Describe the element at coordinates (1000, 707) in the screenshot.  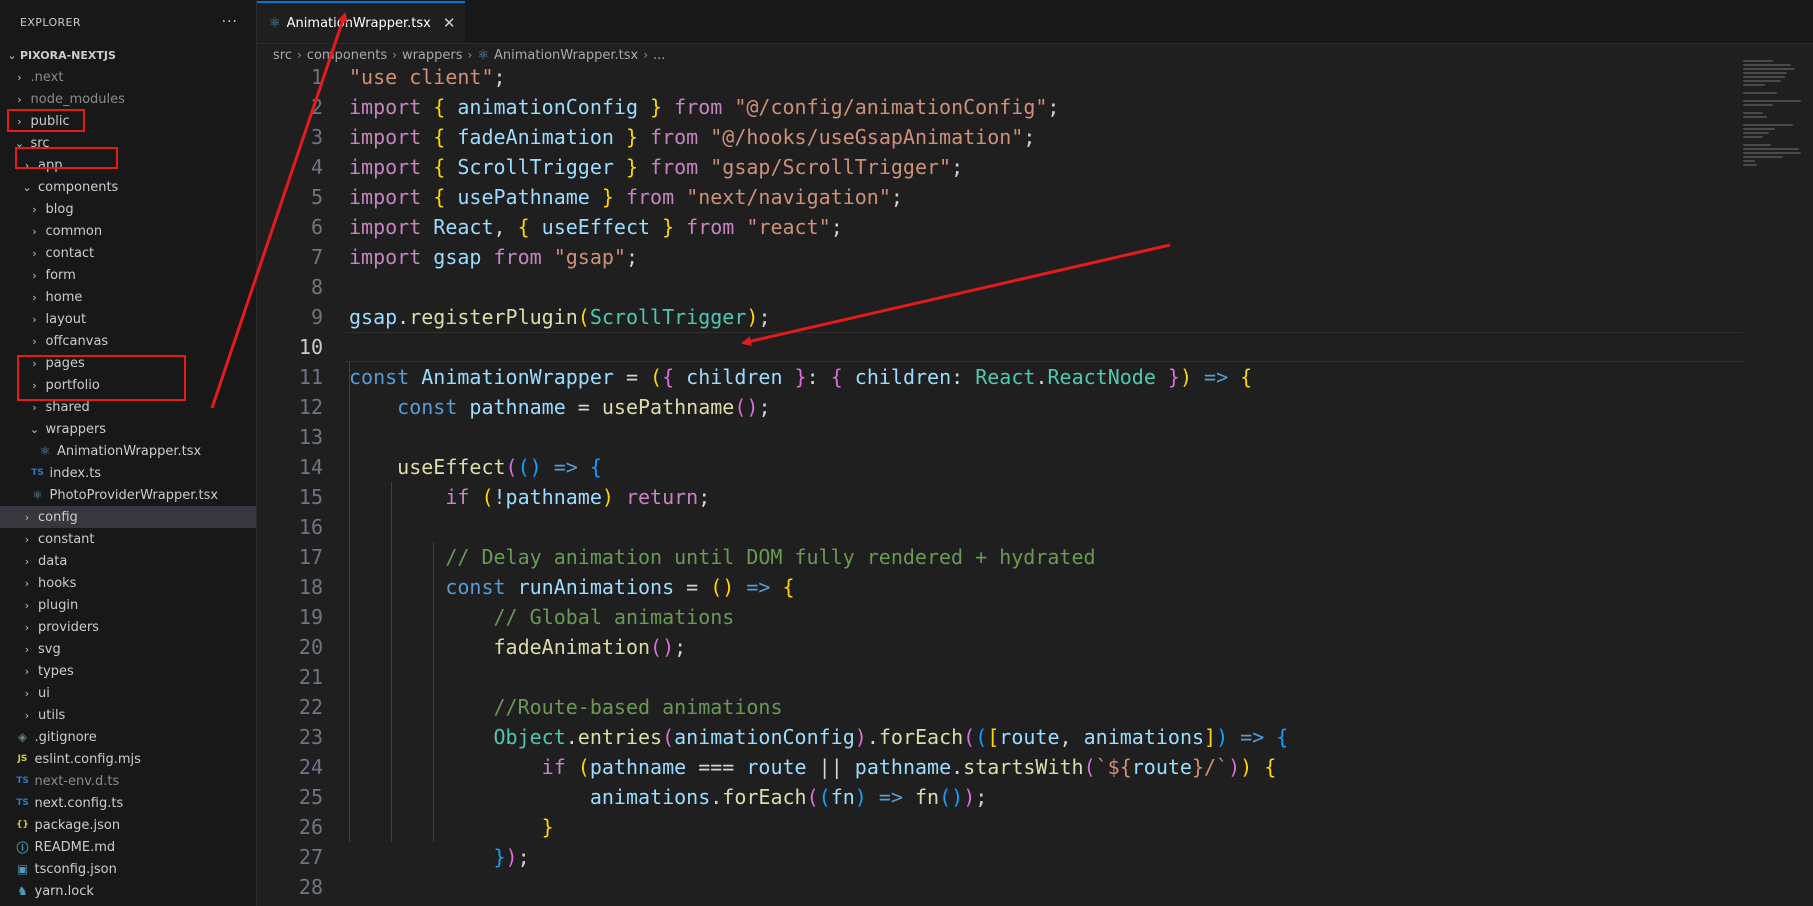
I see `code-line: 22 //Route-based animations` at that location.